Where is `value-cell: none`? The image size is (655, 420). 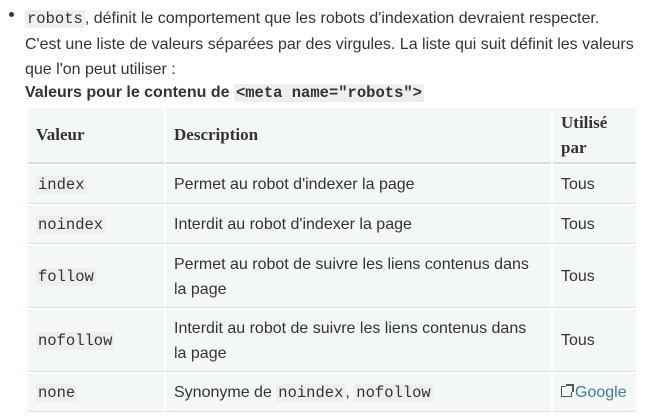
value-cell: none is located at coordinates (96, 393).